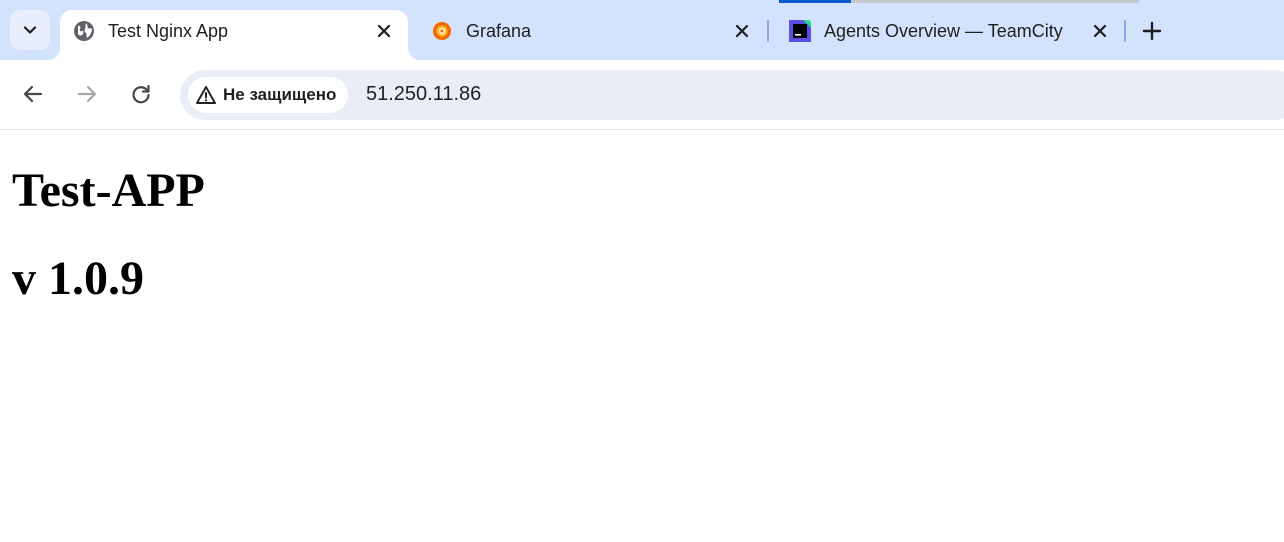 Image resolution: width=1284 pixels, height=542 pixels. What do you see at coordinates (815, 1) in the screenshot?
I see `tab-loading-indicator` at bounding box center [815, 1].